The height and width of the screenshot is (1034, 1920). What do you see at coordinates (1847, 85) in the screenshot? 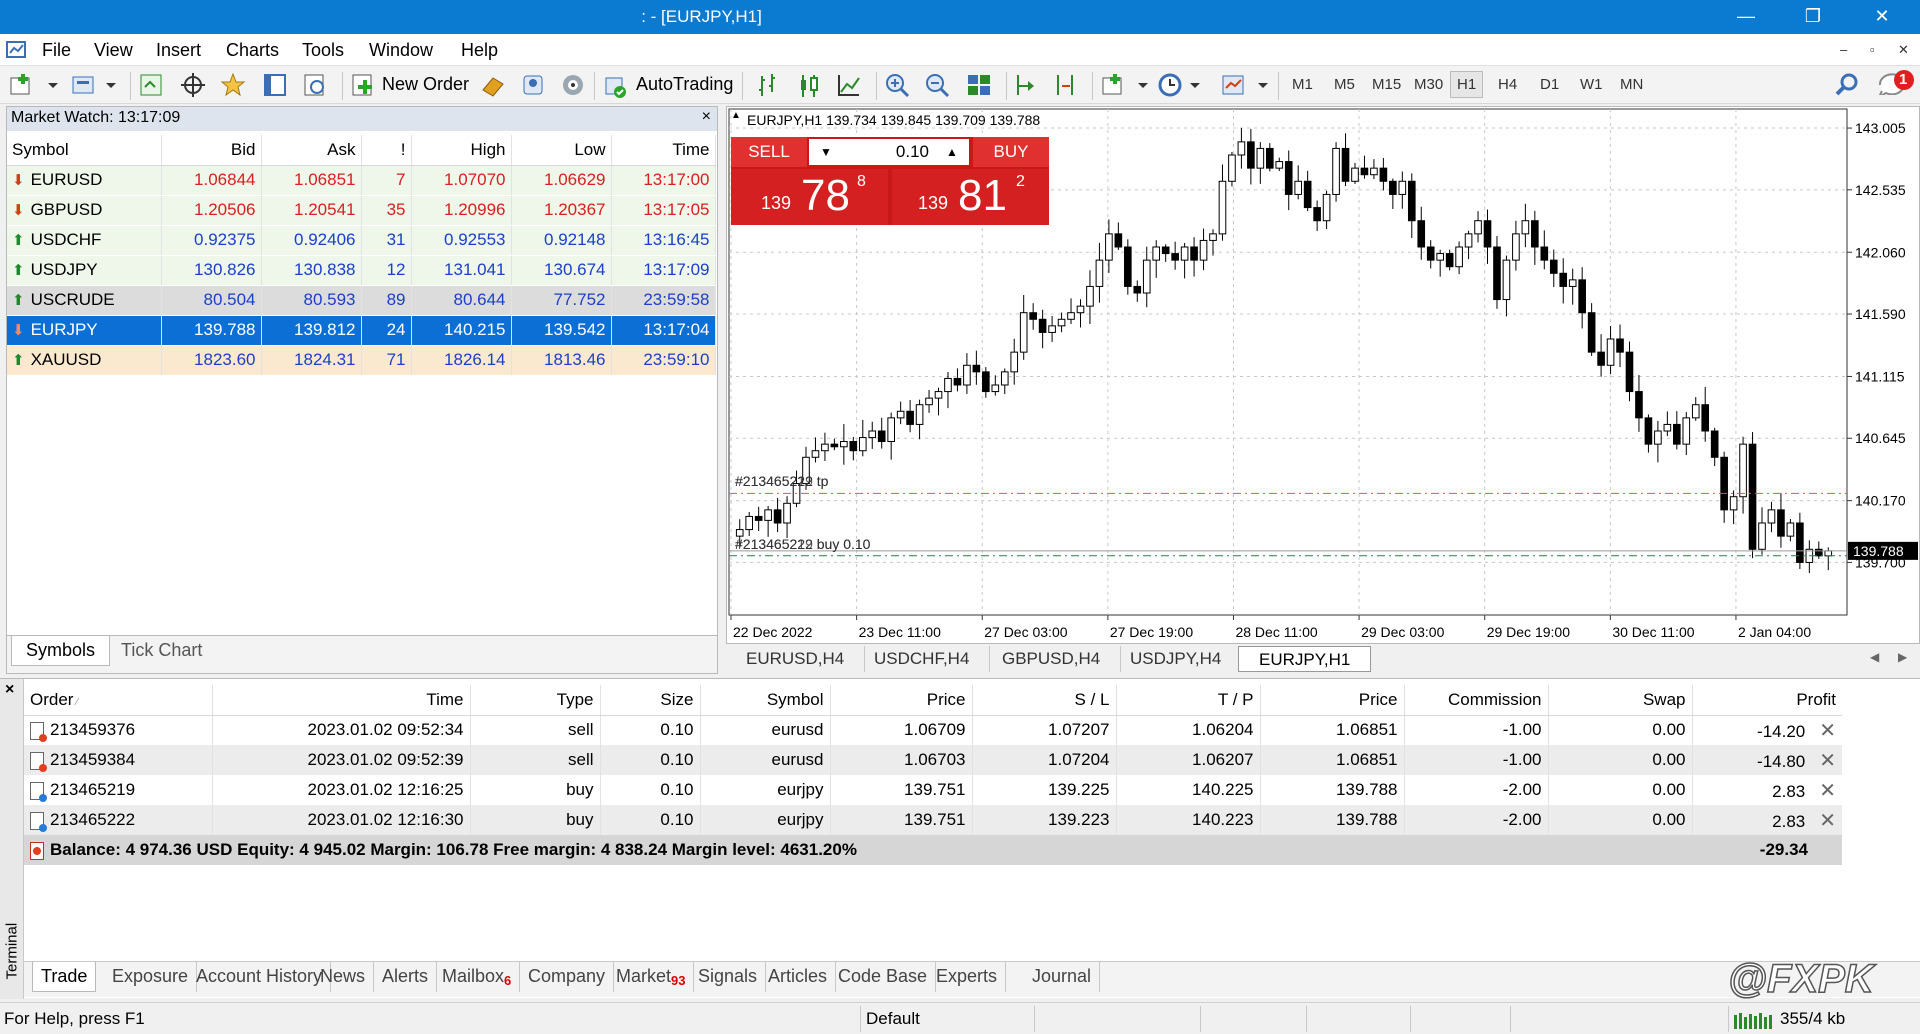
I see `search-icon` at bounding box center [1847, 85].